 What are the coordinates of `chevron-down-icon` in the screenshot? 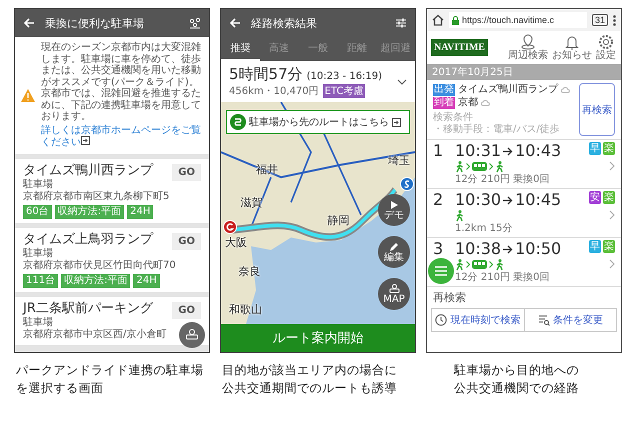 It's located at (402, 81).